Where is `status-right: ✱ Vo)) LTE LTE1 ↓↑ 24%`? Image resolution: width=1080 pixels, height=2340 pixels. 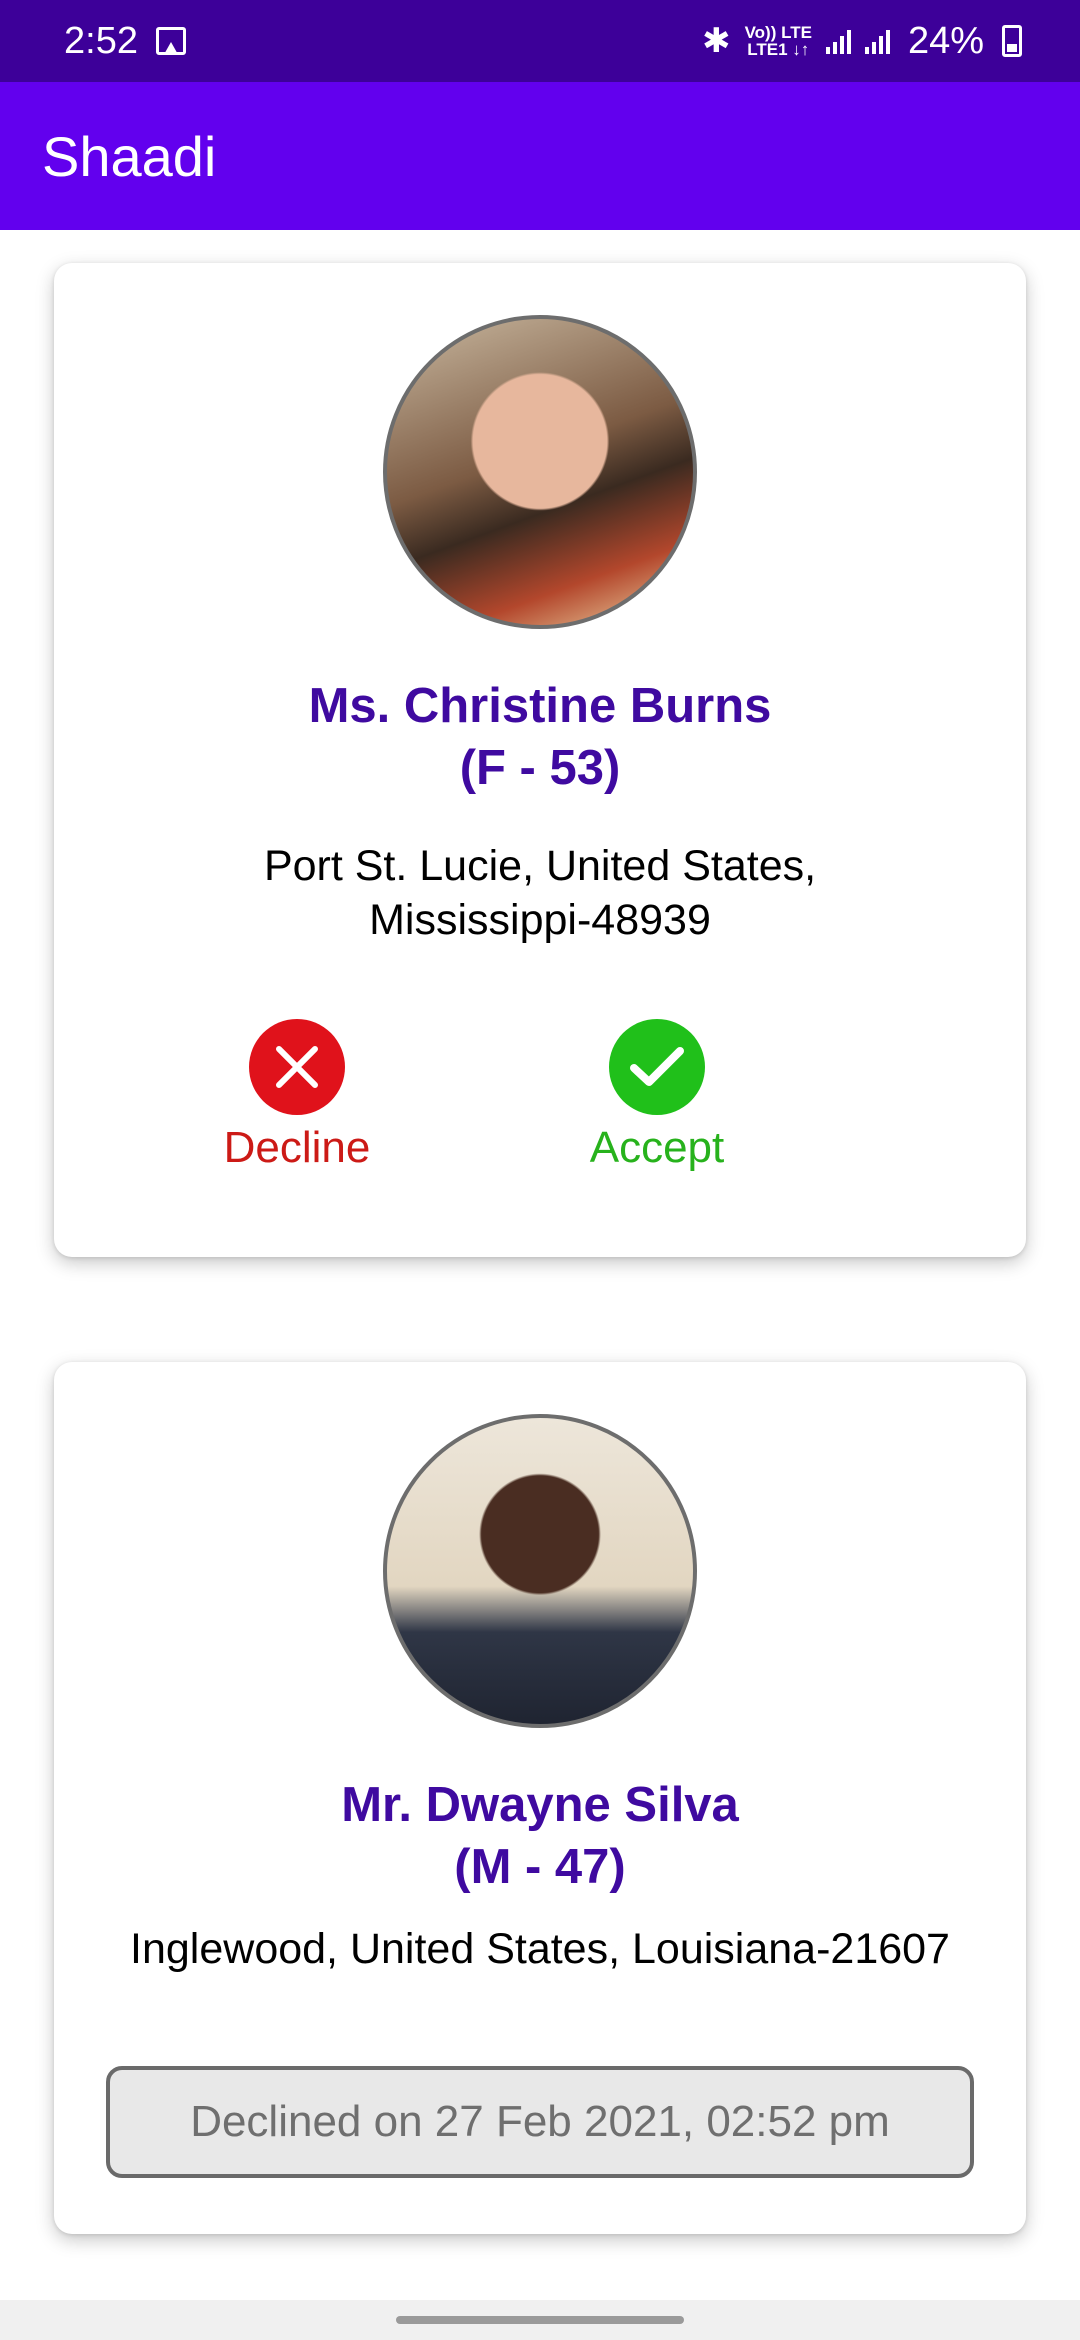 status-right: ✱ Vo)) LTE LTE1 ↓↑ 24% is located at coordinates (862, 41).